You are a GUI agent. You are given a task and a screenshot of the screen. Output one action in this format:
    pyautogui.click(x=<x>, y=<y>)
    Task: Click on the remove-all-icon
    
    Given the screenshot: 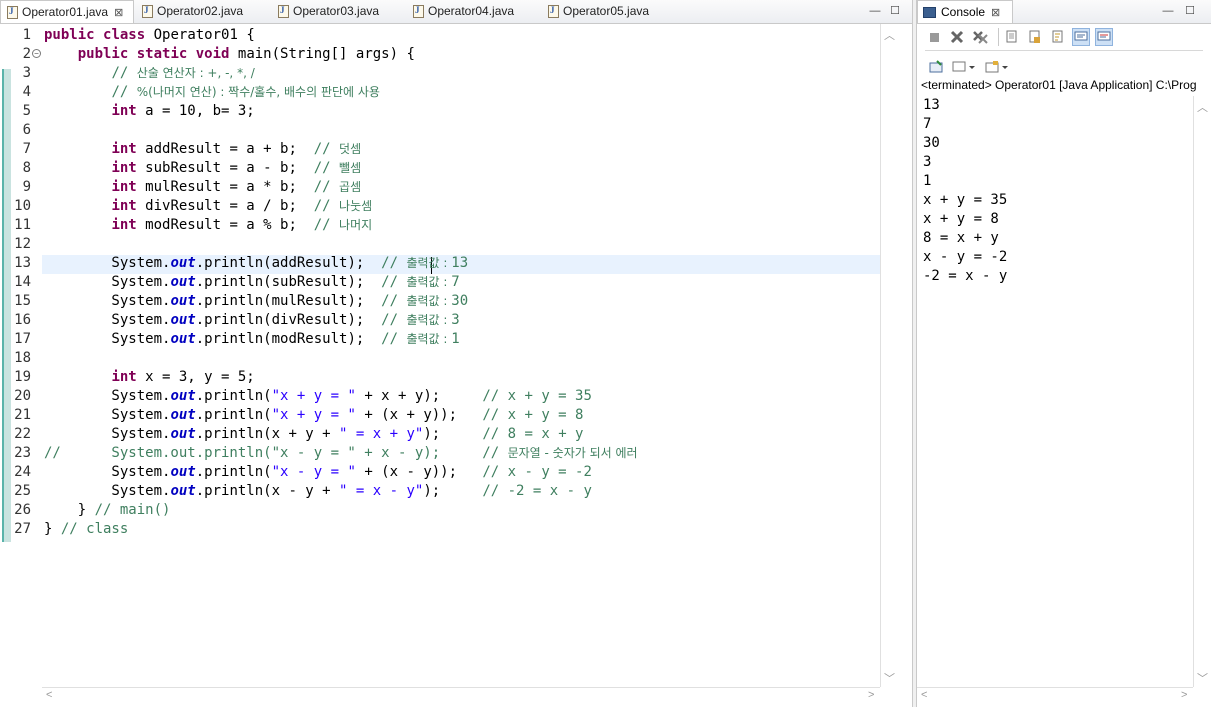 What is the action you would take?
    pyautogui.click(x=980, y=37)
    